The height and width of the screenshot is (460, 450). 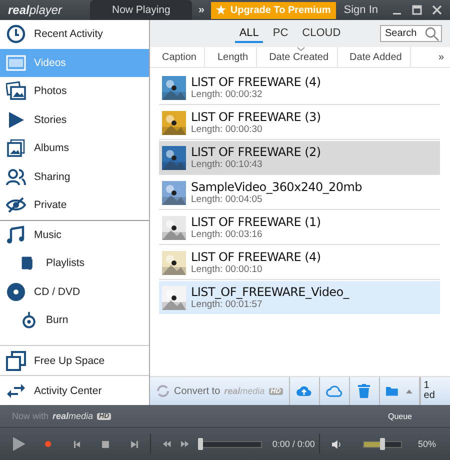 What do you see at coordinates (16, 120) in the screenshot?
I see `play-icon` at bounding box center [16, 120].